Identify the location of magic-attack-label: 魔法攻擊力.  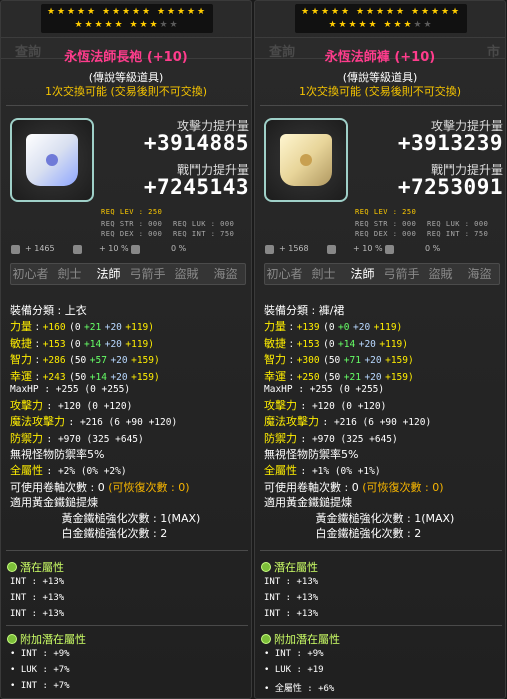
(37, 422).